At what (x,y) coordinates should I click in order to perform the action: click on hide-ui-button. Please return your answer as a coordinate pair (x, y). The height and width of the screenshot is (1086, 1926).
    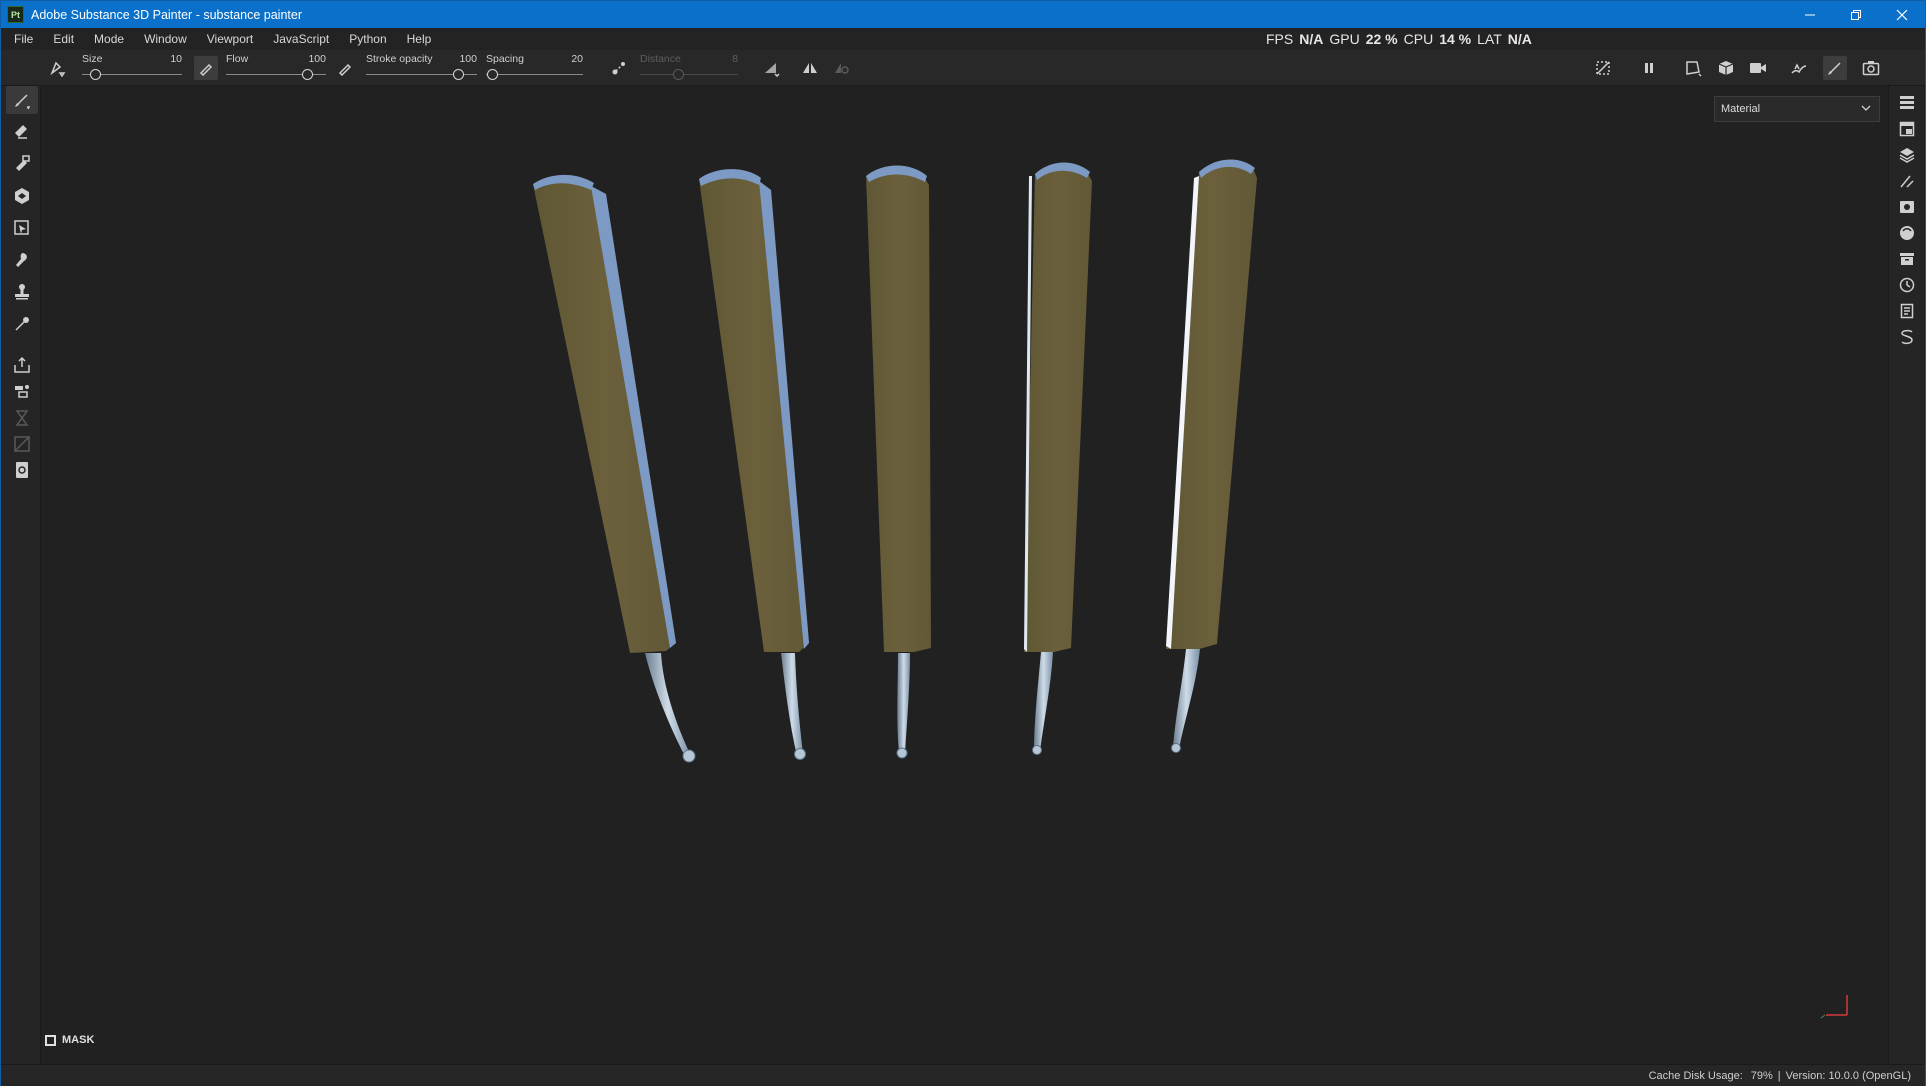
    Looking at the image, I should click on (1603, 68).